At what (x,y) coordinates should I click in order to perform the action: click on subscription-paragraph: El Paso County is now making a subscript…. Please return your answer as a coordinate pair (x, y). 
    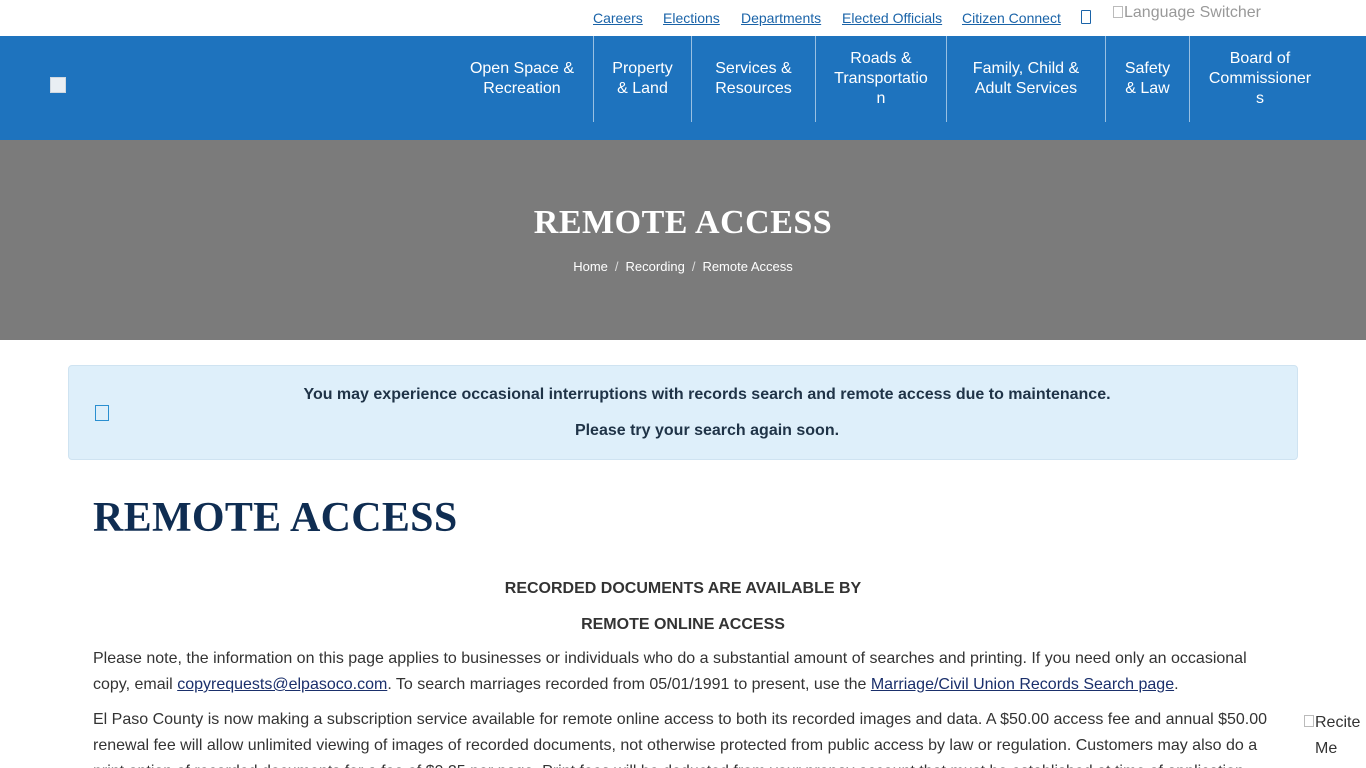
    Looking at the image, I should click on (680, 739).